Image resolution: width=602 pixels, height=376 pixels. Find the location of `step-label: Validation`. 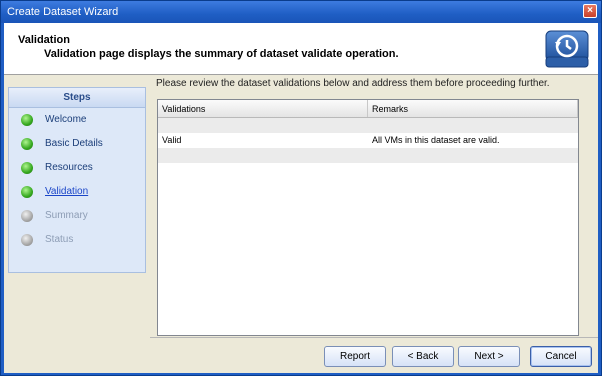

step-label: Validation is located at coordinates (67, 191).